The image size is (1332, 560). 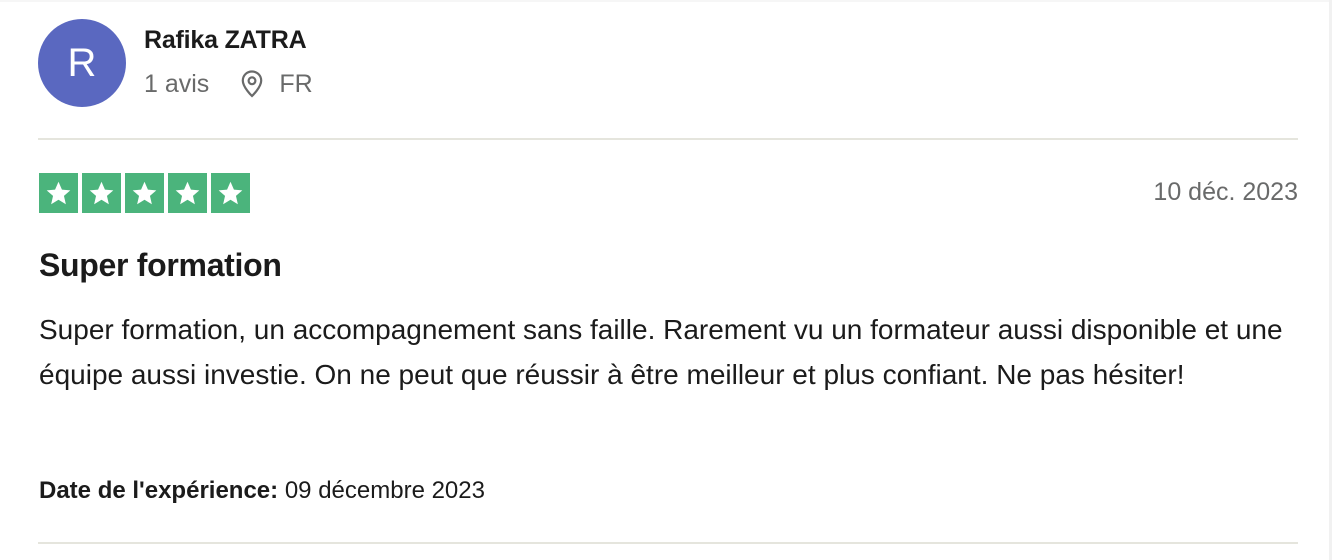 What do you see at coordinates (384, 490) in the screenshot?
I see `experience-date-value: 09 décembre 2023` at bounding box center [384, 490].